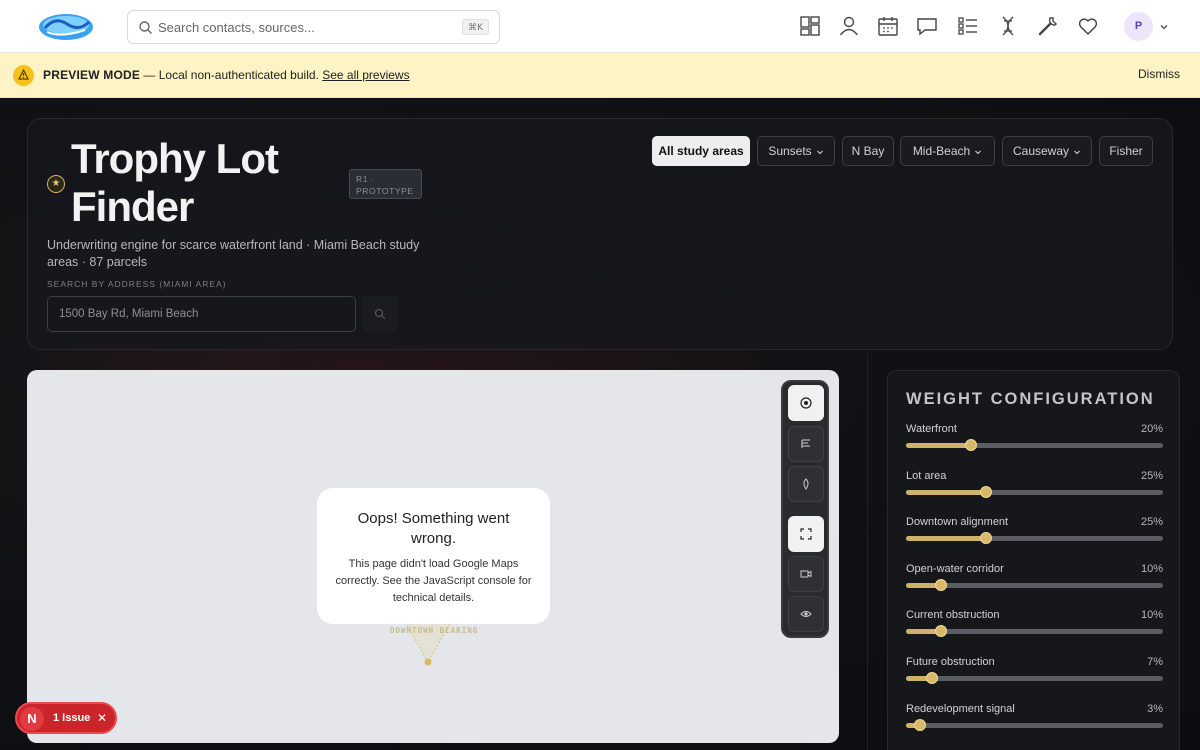 The image size is (1200, 750). I want to click on filter-label: Causeway, so click(1041, 151).